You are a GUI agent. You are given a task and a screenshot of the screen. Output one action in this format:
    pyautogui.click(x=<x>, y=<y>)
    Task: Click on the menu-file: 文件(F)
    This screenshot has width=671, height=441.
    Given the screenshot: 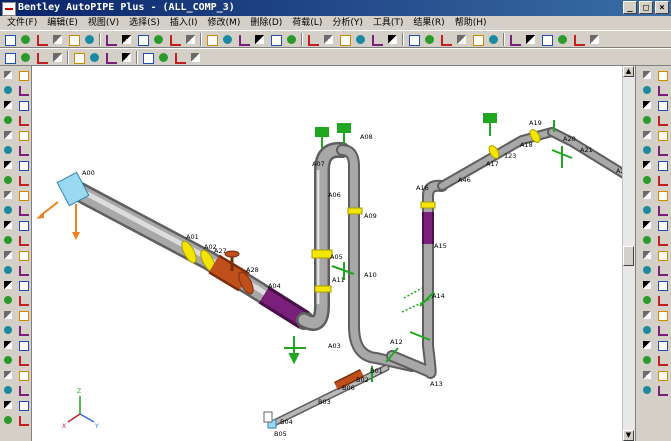 What is the action you would take?
    pyautogui.click(x=22, y=23)
    